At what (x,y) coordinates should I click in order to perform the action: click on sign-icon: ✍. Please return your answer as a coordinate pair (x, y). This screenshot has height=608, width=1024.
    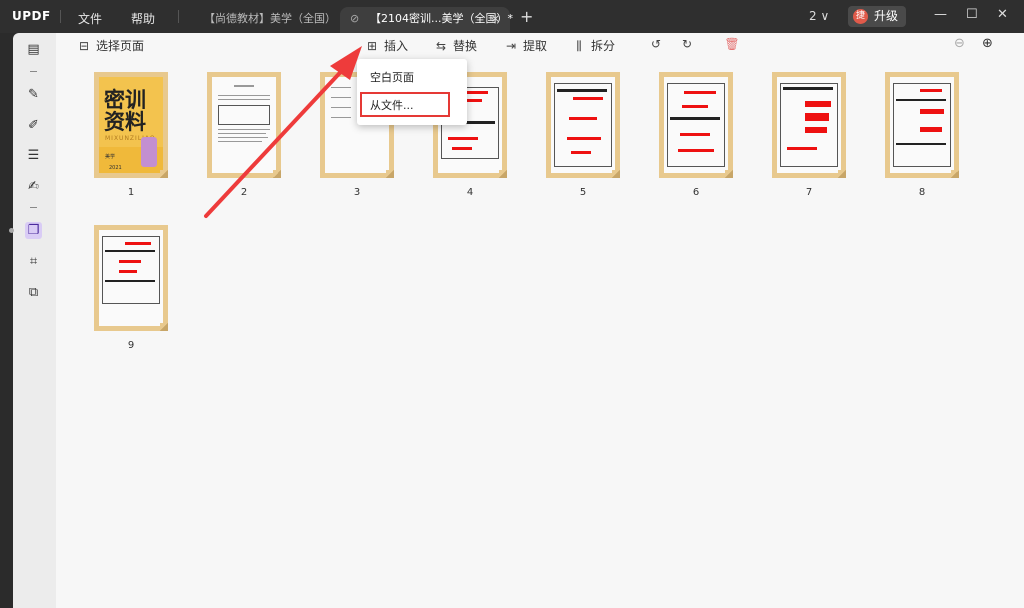
    Looking at the image, I should click on (33, 186).